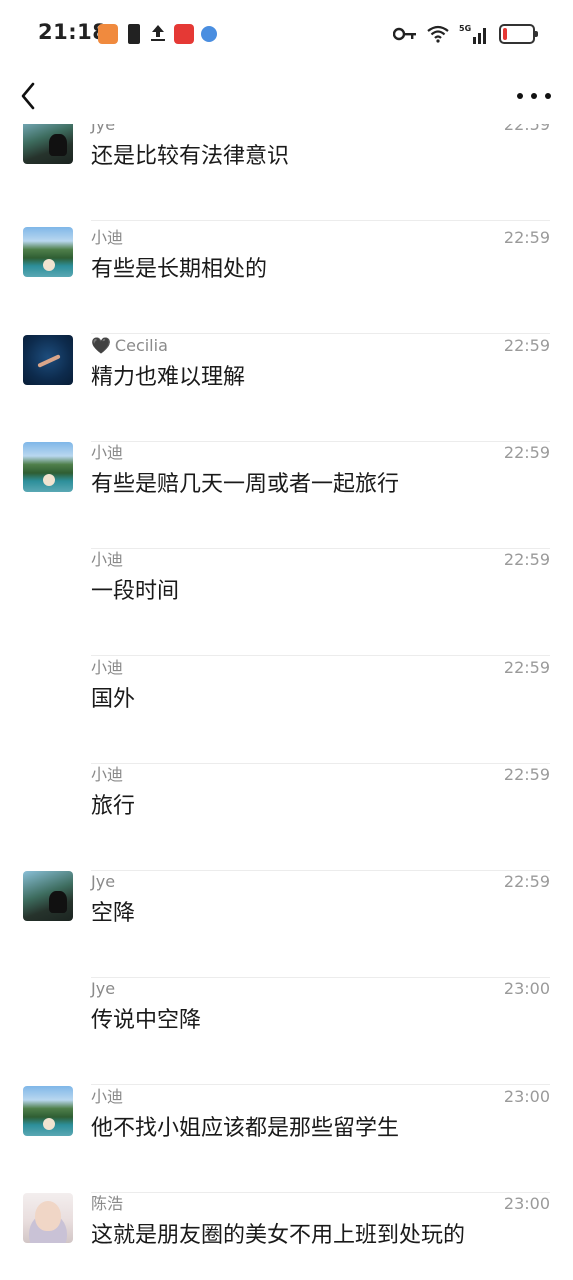 This screenshot has width=573, height=1280. I want to click on message-item: 陈浩 23:00 这就是朋友圈的美女不用上班到处玩的, so click(286, 1236).